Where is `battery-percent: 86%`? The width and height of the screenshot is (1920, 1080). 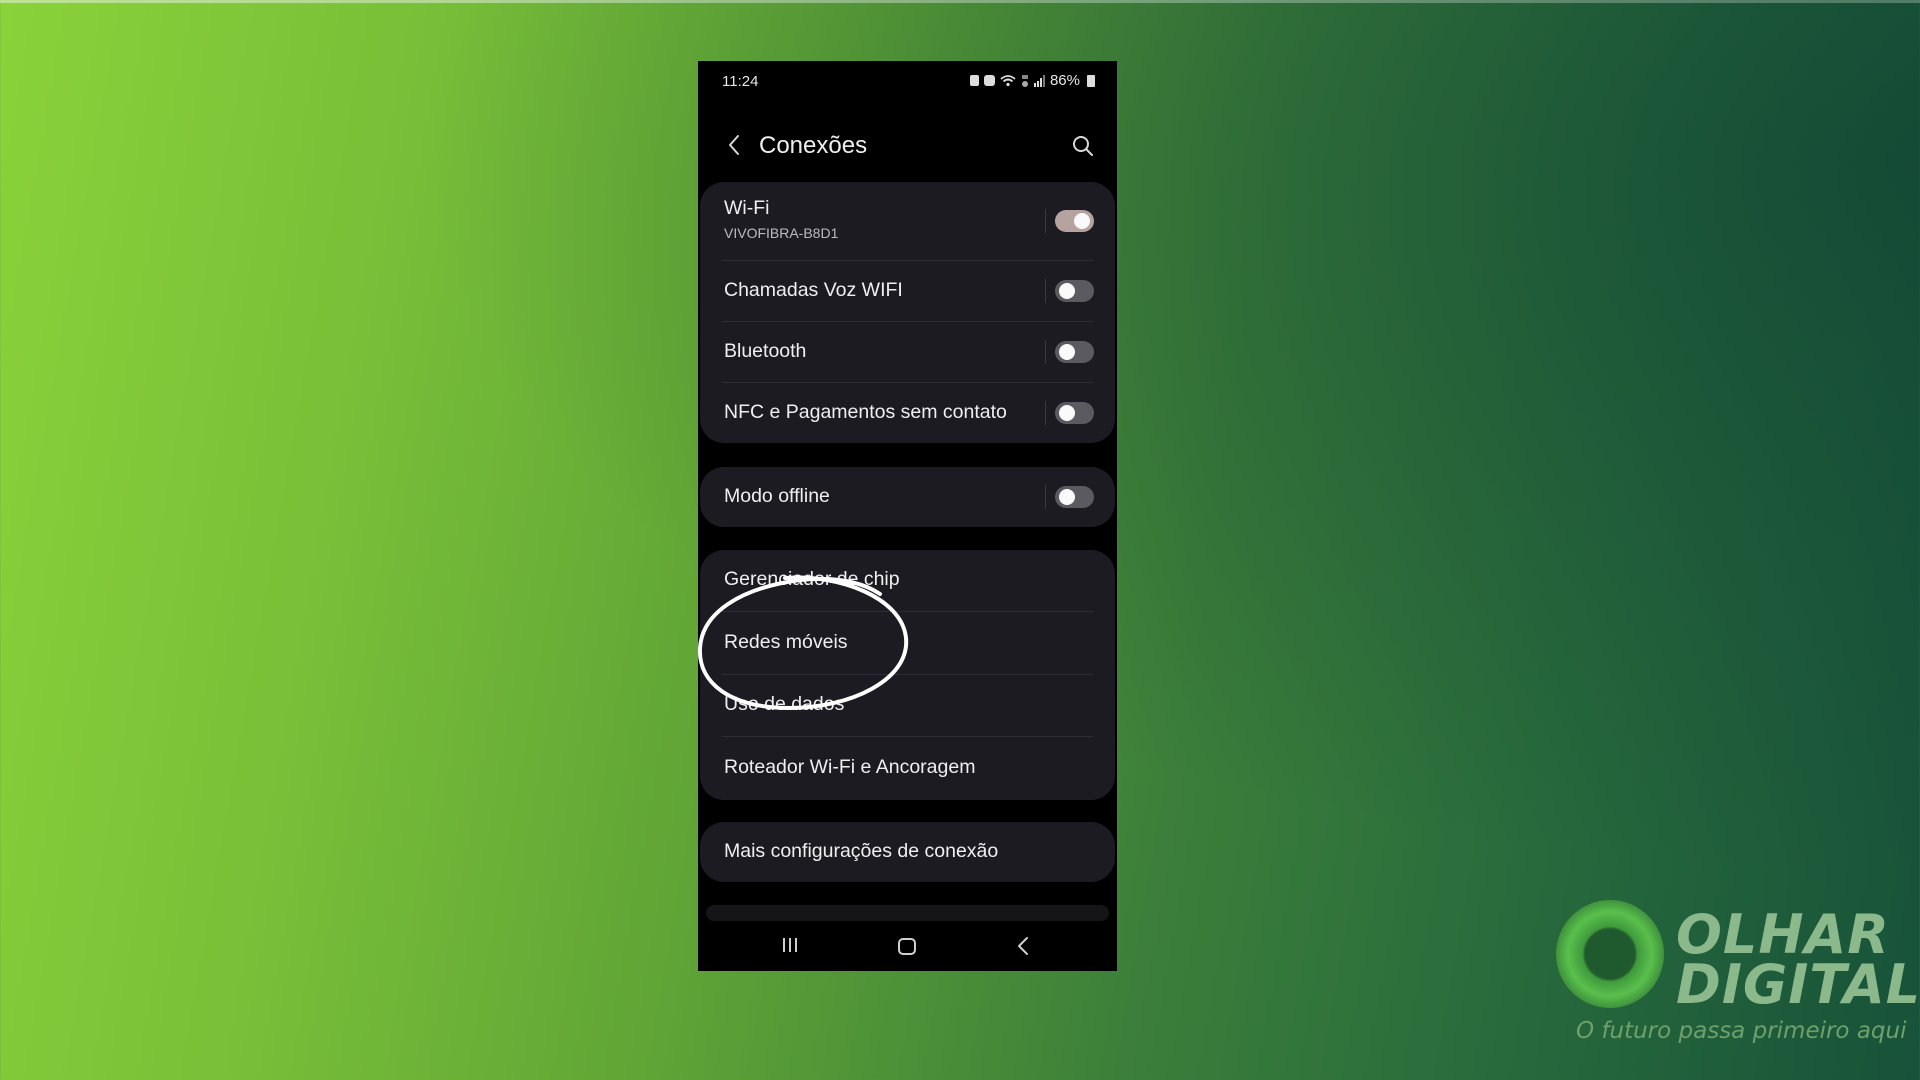
battery-percent: 86% is located at coordinates (1064, 80).